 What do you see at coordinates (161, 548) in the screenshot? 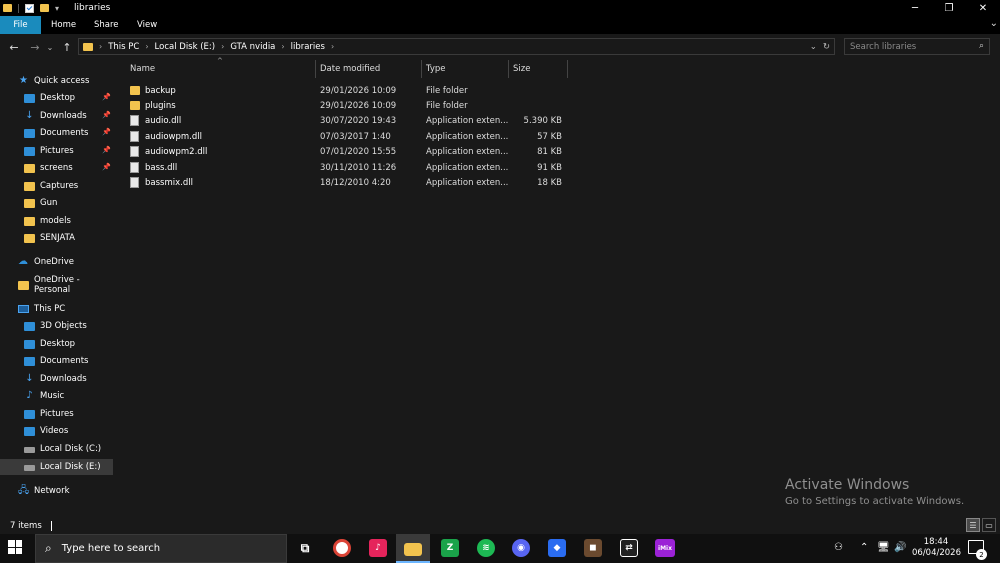
I see `taskbar-search: ⌕ Type here to search` at bounding box center [161, 548].